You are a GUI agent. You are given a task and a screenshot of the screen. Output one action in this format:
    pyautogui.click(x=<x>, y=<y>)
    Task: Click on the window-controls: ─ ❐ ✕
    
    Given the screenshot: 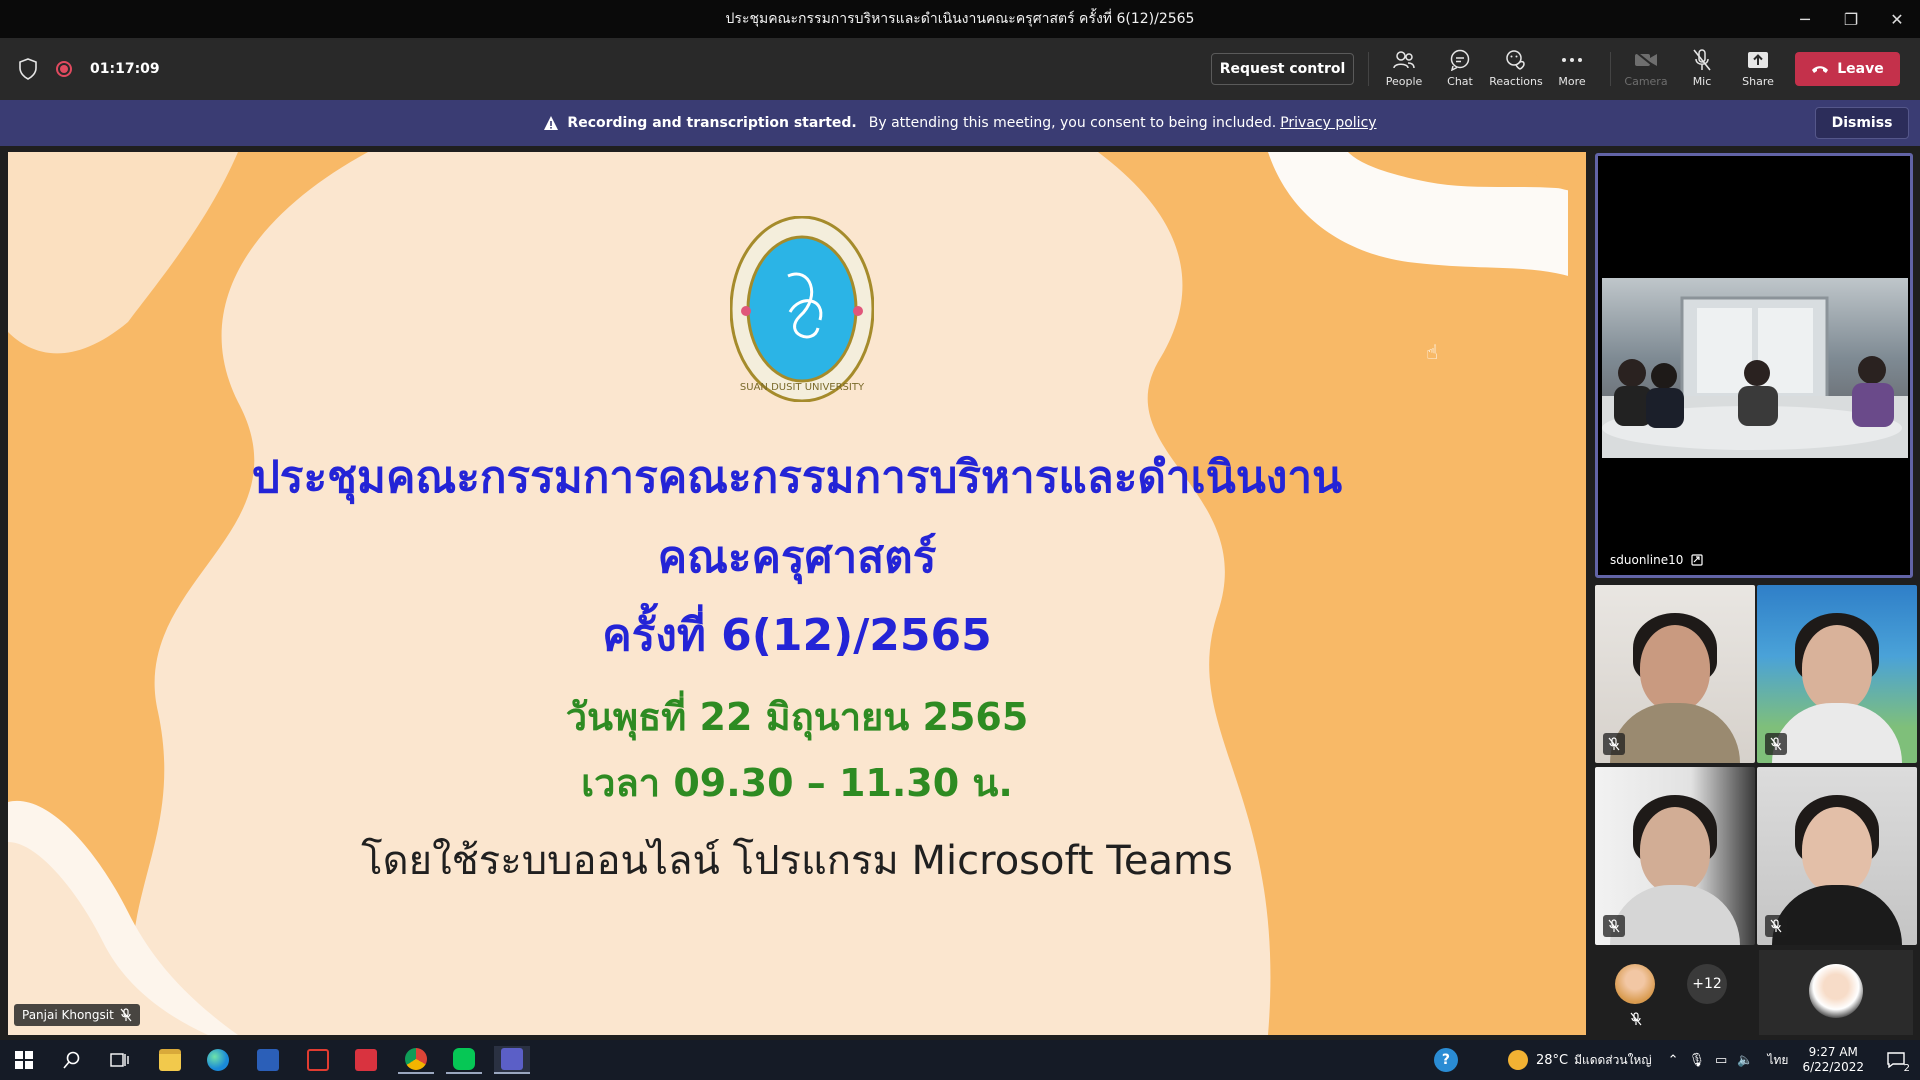 What is the action you would take?
    pyautogui.click(x=1851, y=19)
    